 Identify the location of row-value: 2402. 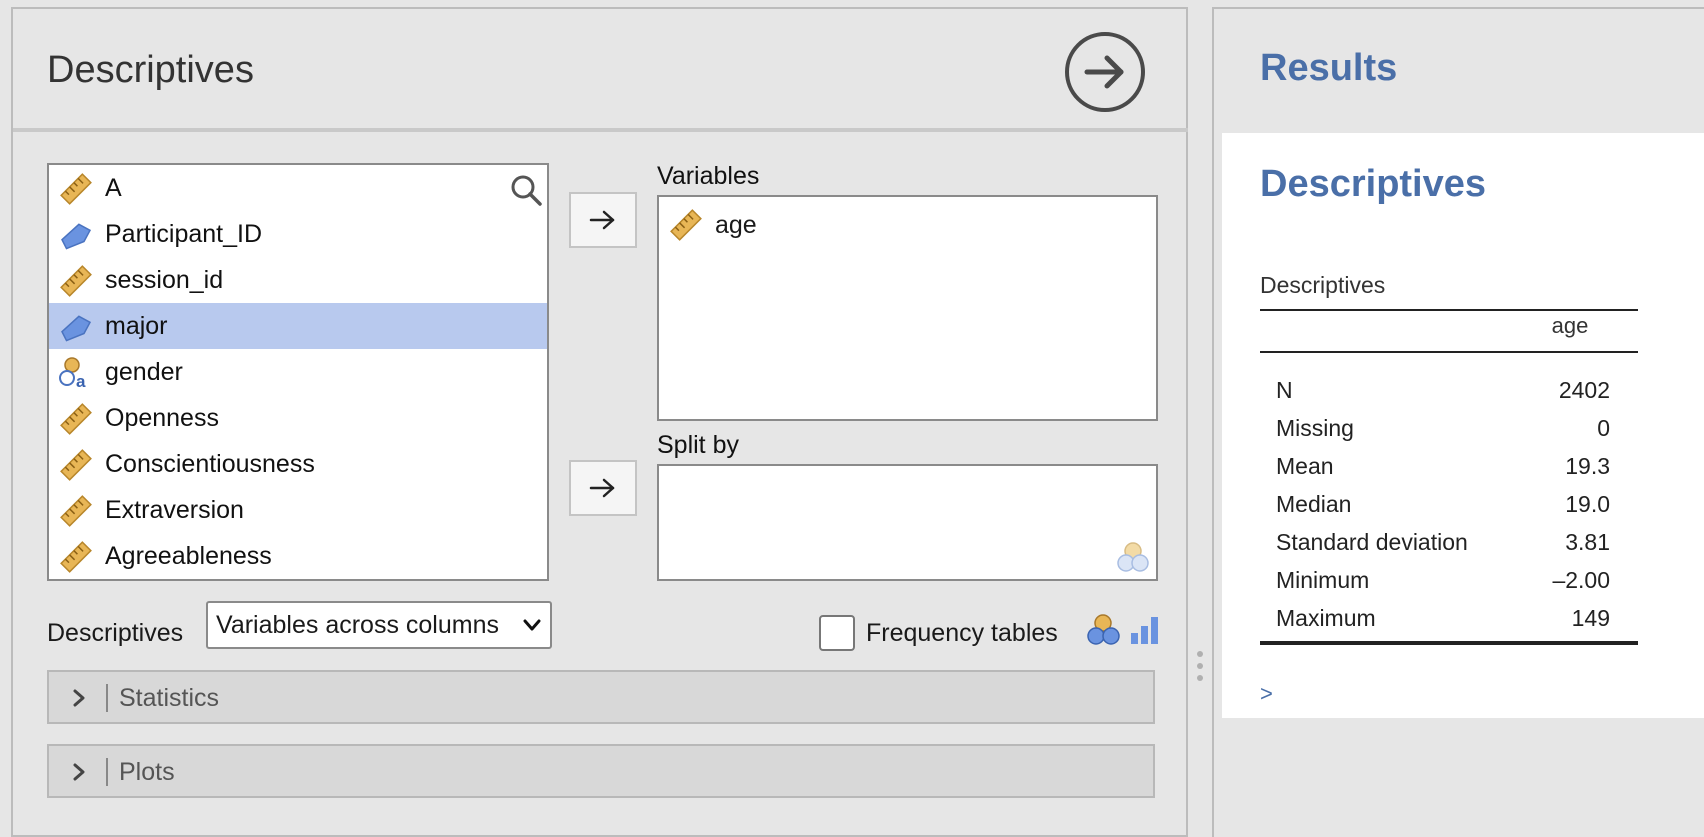
(1584, 390).